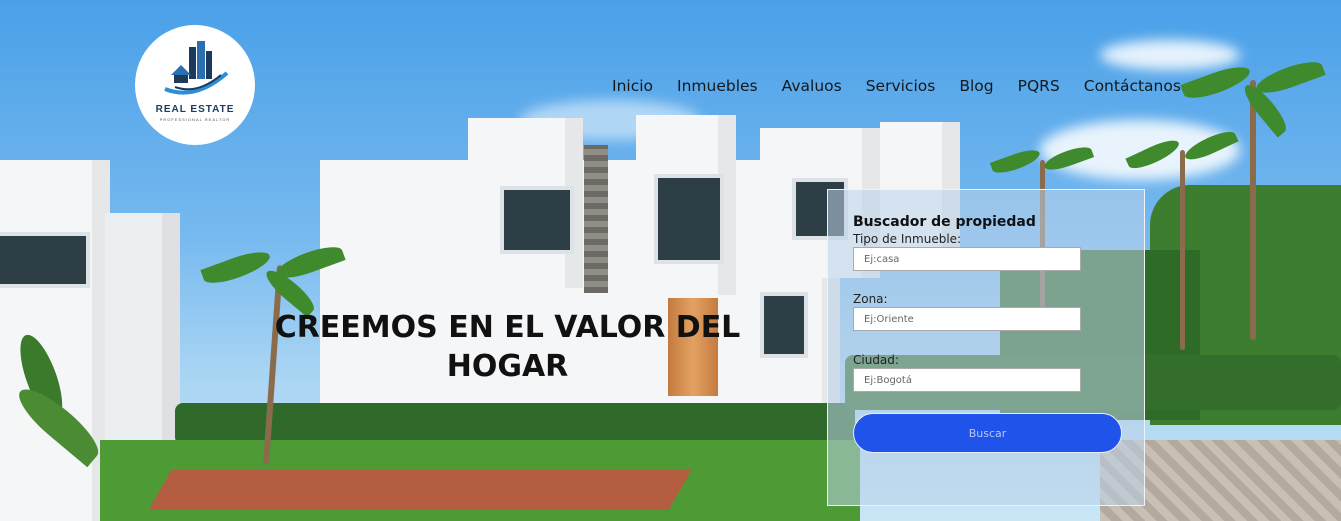  What do you see at coordinates (1039, 86) in the screenshot?
I see `nav-item-pqrs: PQRS` at bounding box center [1039, 86].